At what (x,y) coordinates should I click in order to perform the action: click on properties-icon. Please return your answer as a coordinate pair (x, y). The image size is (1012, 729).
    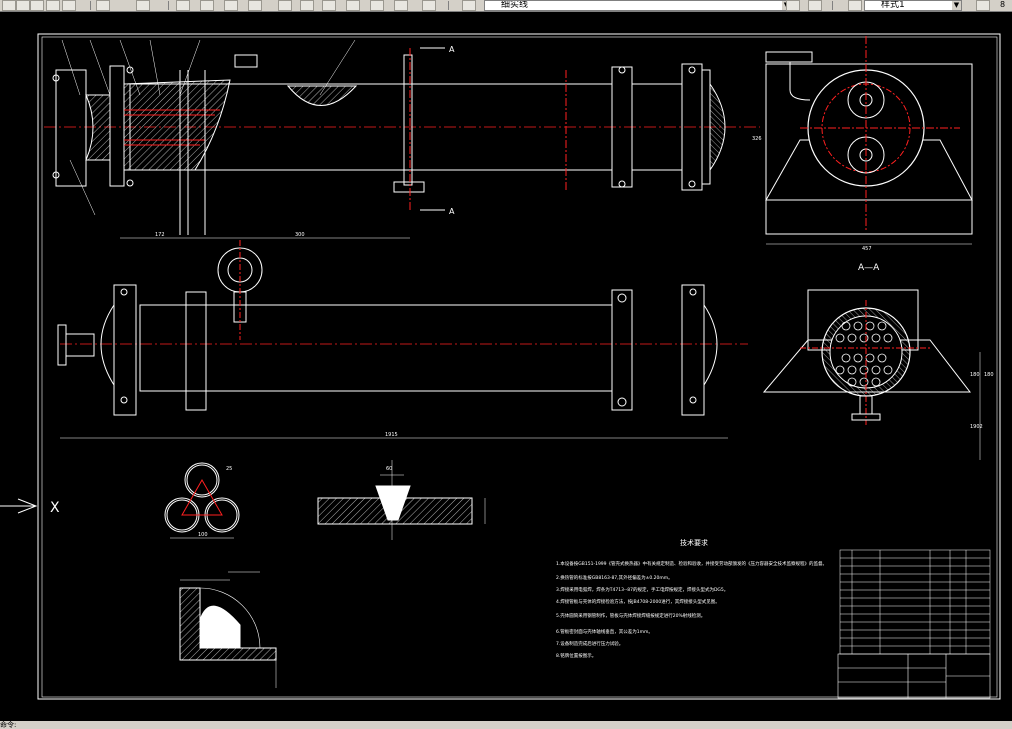
    Looking at the image, I should click on (285, 5).